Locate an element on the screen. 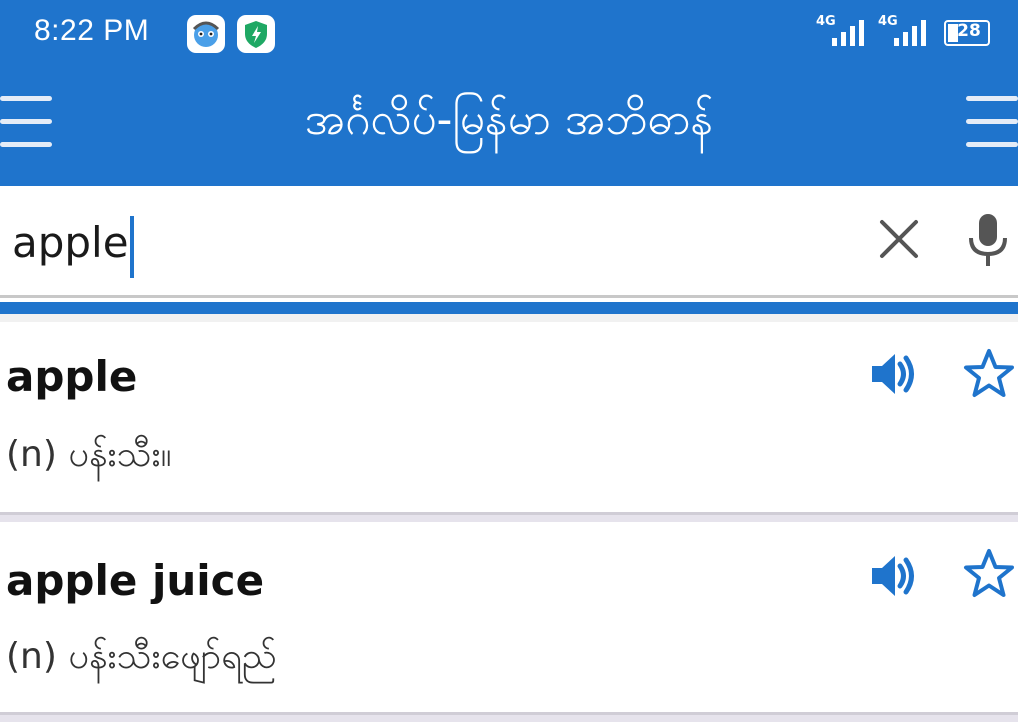 The width and height of the screenshot is (1018, 722). battery-icon: 28 is located at coordinates (967, 33).